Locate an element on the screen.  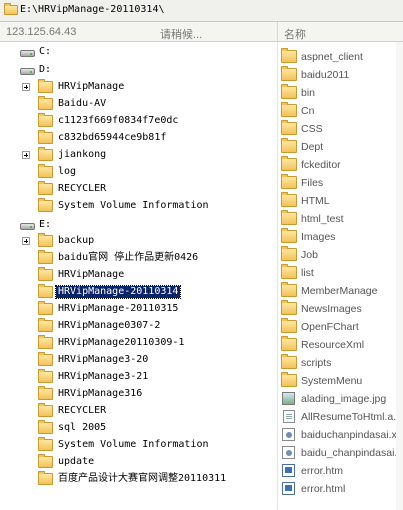
file-list-label: Cn is located at coordinates (308, 111).